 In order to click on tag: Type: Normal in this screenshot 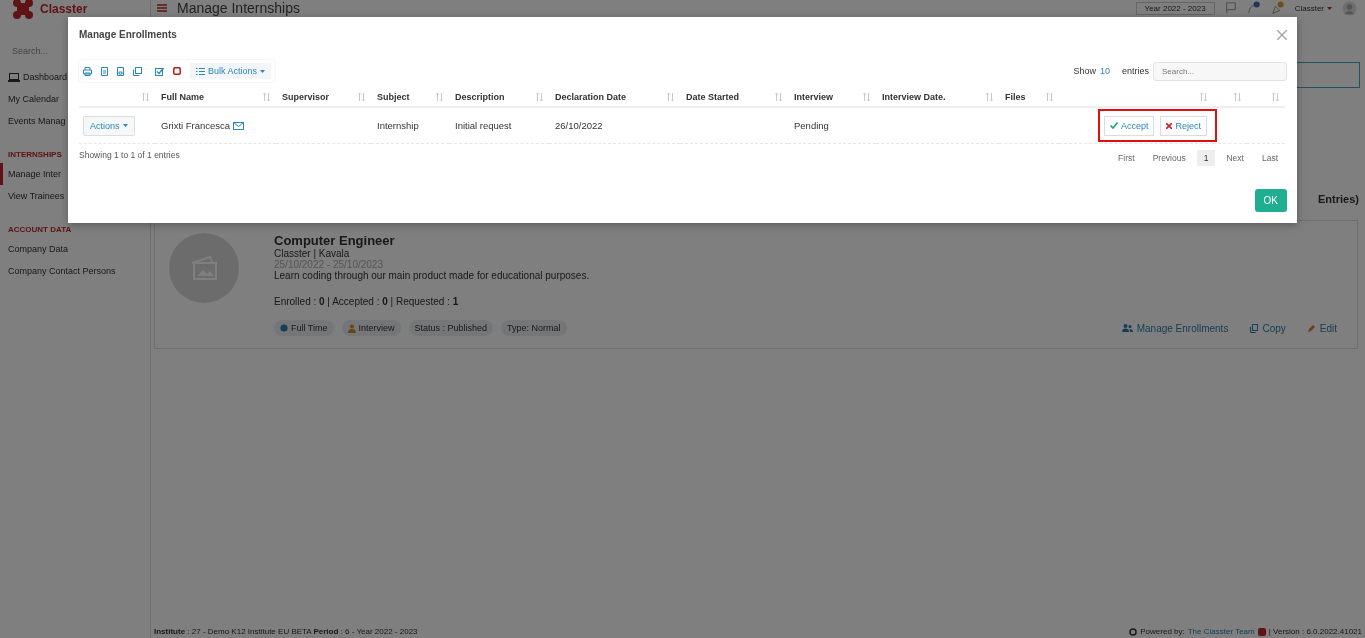, I will do `click(534, 328)`.